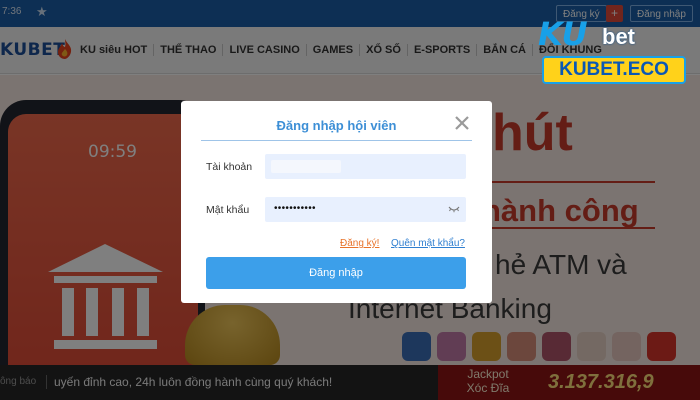 This screenshot has width=700, height=400. Describe the element at coordinates (618, 36) in the screenshot. I see `watermark-bet: bet` at that location.